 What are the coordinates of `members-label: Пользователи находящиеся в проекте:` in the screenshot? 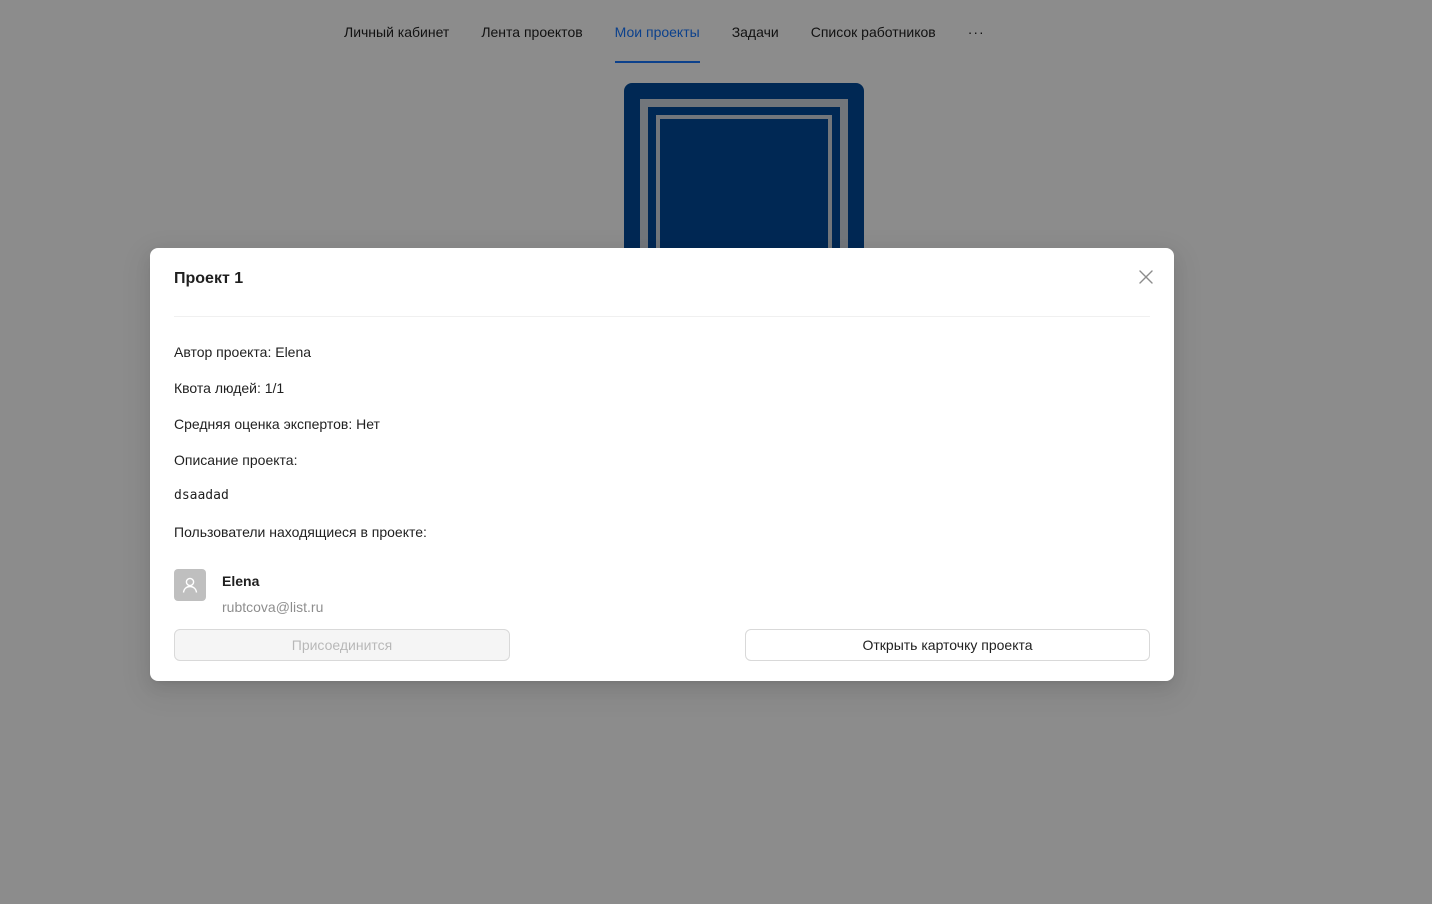 It's located at (300, 532).